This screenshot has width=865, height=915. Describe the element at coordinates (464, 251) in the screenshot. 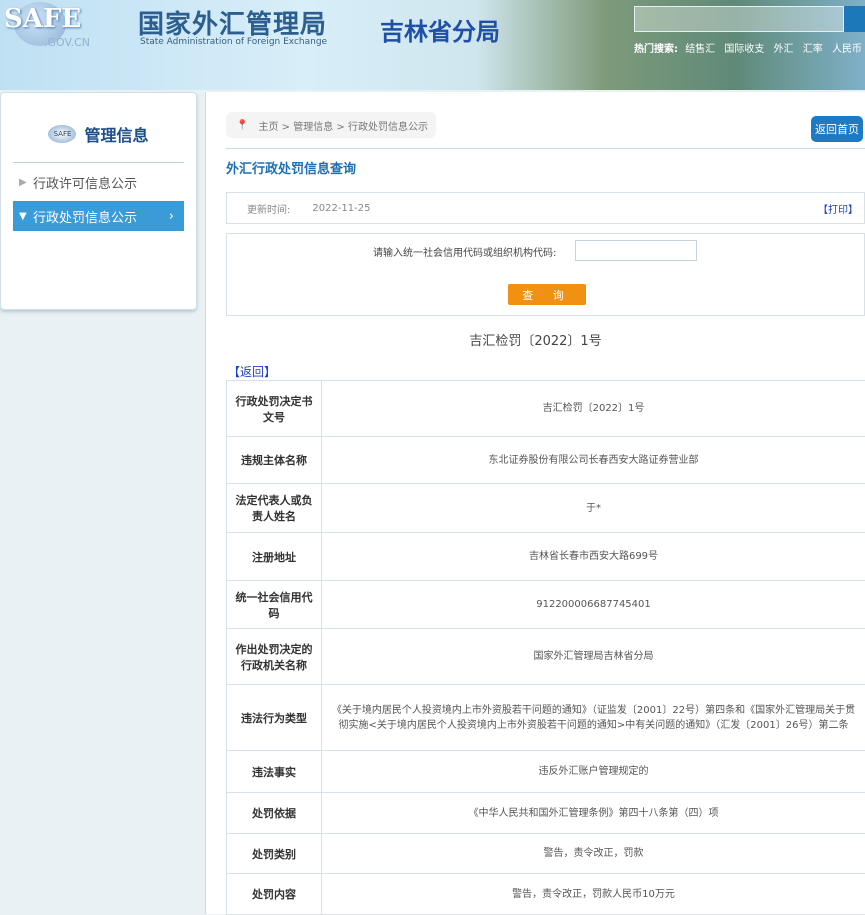

I see `code-label: 请输入统一社会信用代码或组织机构代码:` at that location.